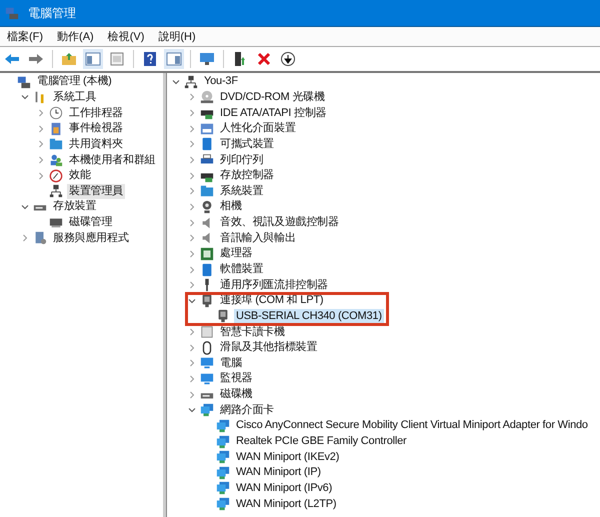 This screenshot has height=517, width=600. Describe the element at coordinates (96, 191) in the screenshot. I see `tree-item: 裝置管理員` at that location.